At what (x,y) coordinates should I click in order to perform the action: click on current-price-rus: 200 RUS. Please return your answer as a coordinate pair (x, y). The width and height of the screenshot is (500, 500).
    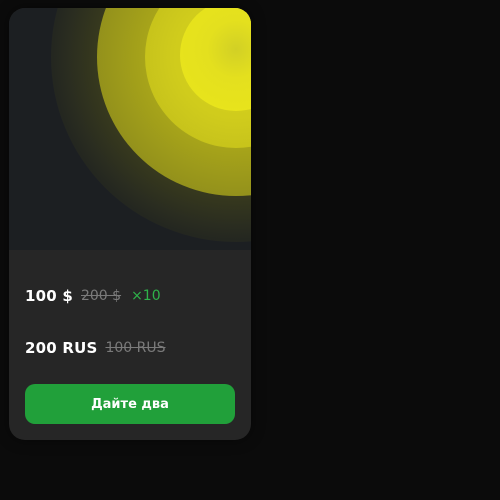
    Looking at the image, I should click on (61, 348).